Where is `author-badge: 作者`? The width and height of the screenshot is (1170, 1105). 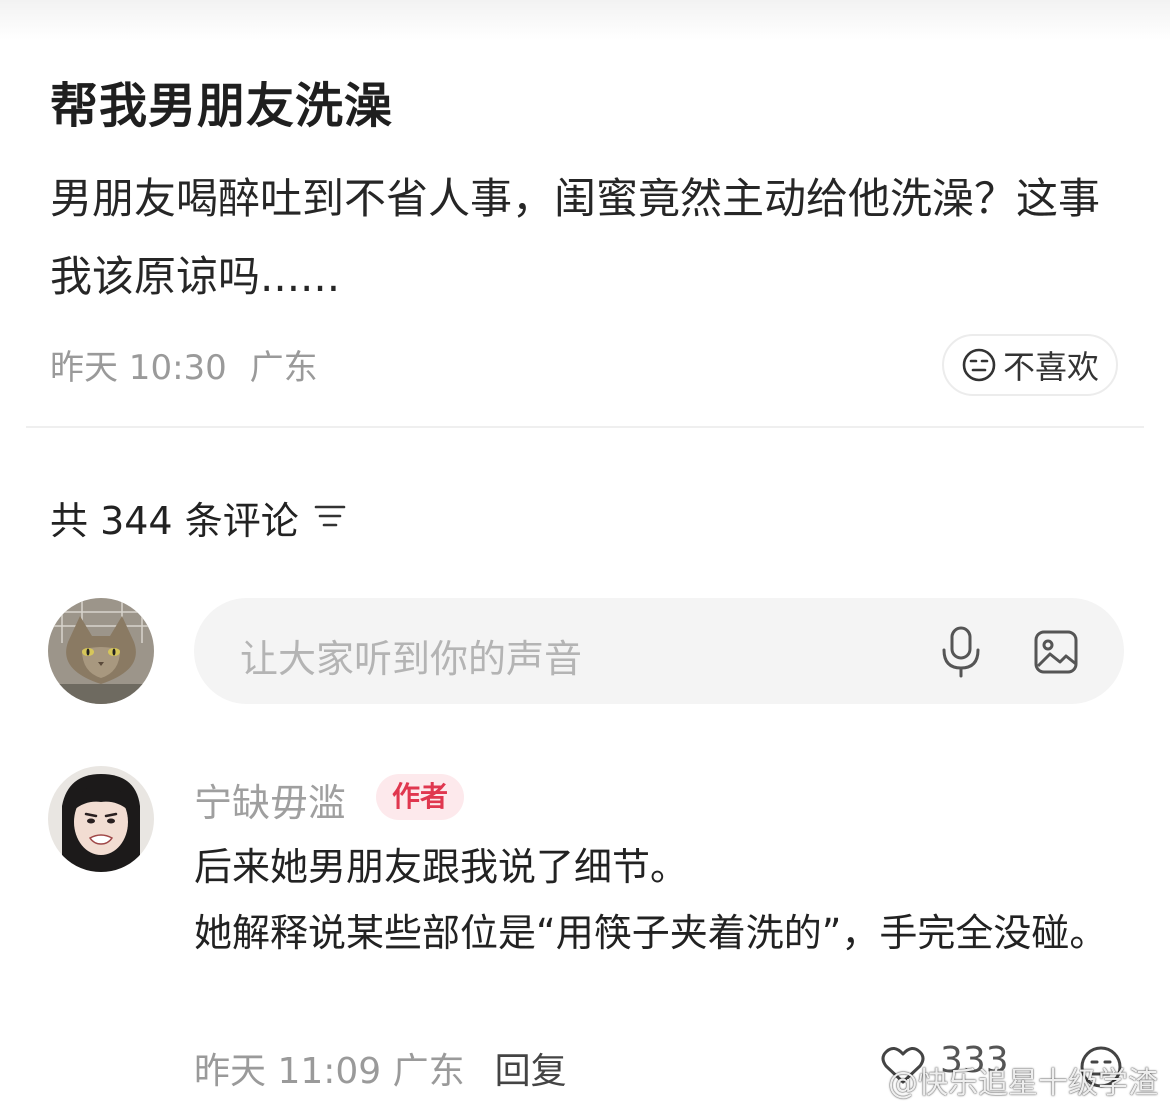 author-badge: 作者 is located at coordinates (420, 797).